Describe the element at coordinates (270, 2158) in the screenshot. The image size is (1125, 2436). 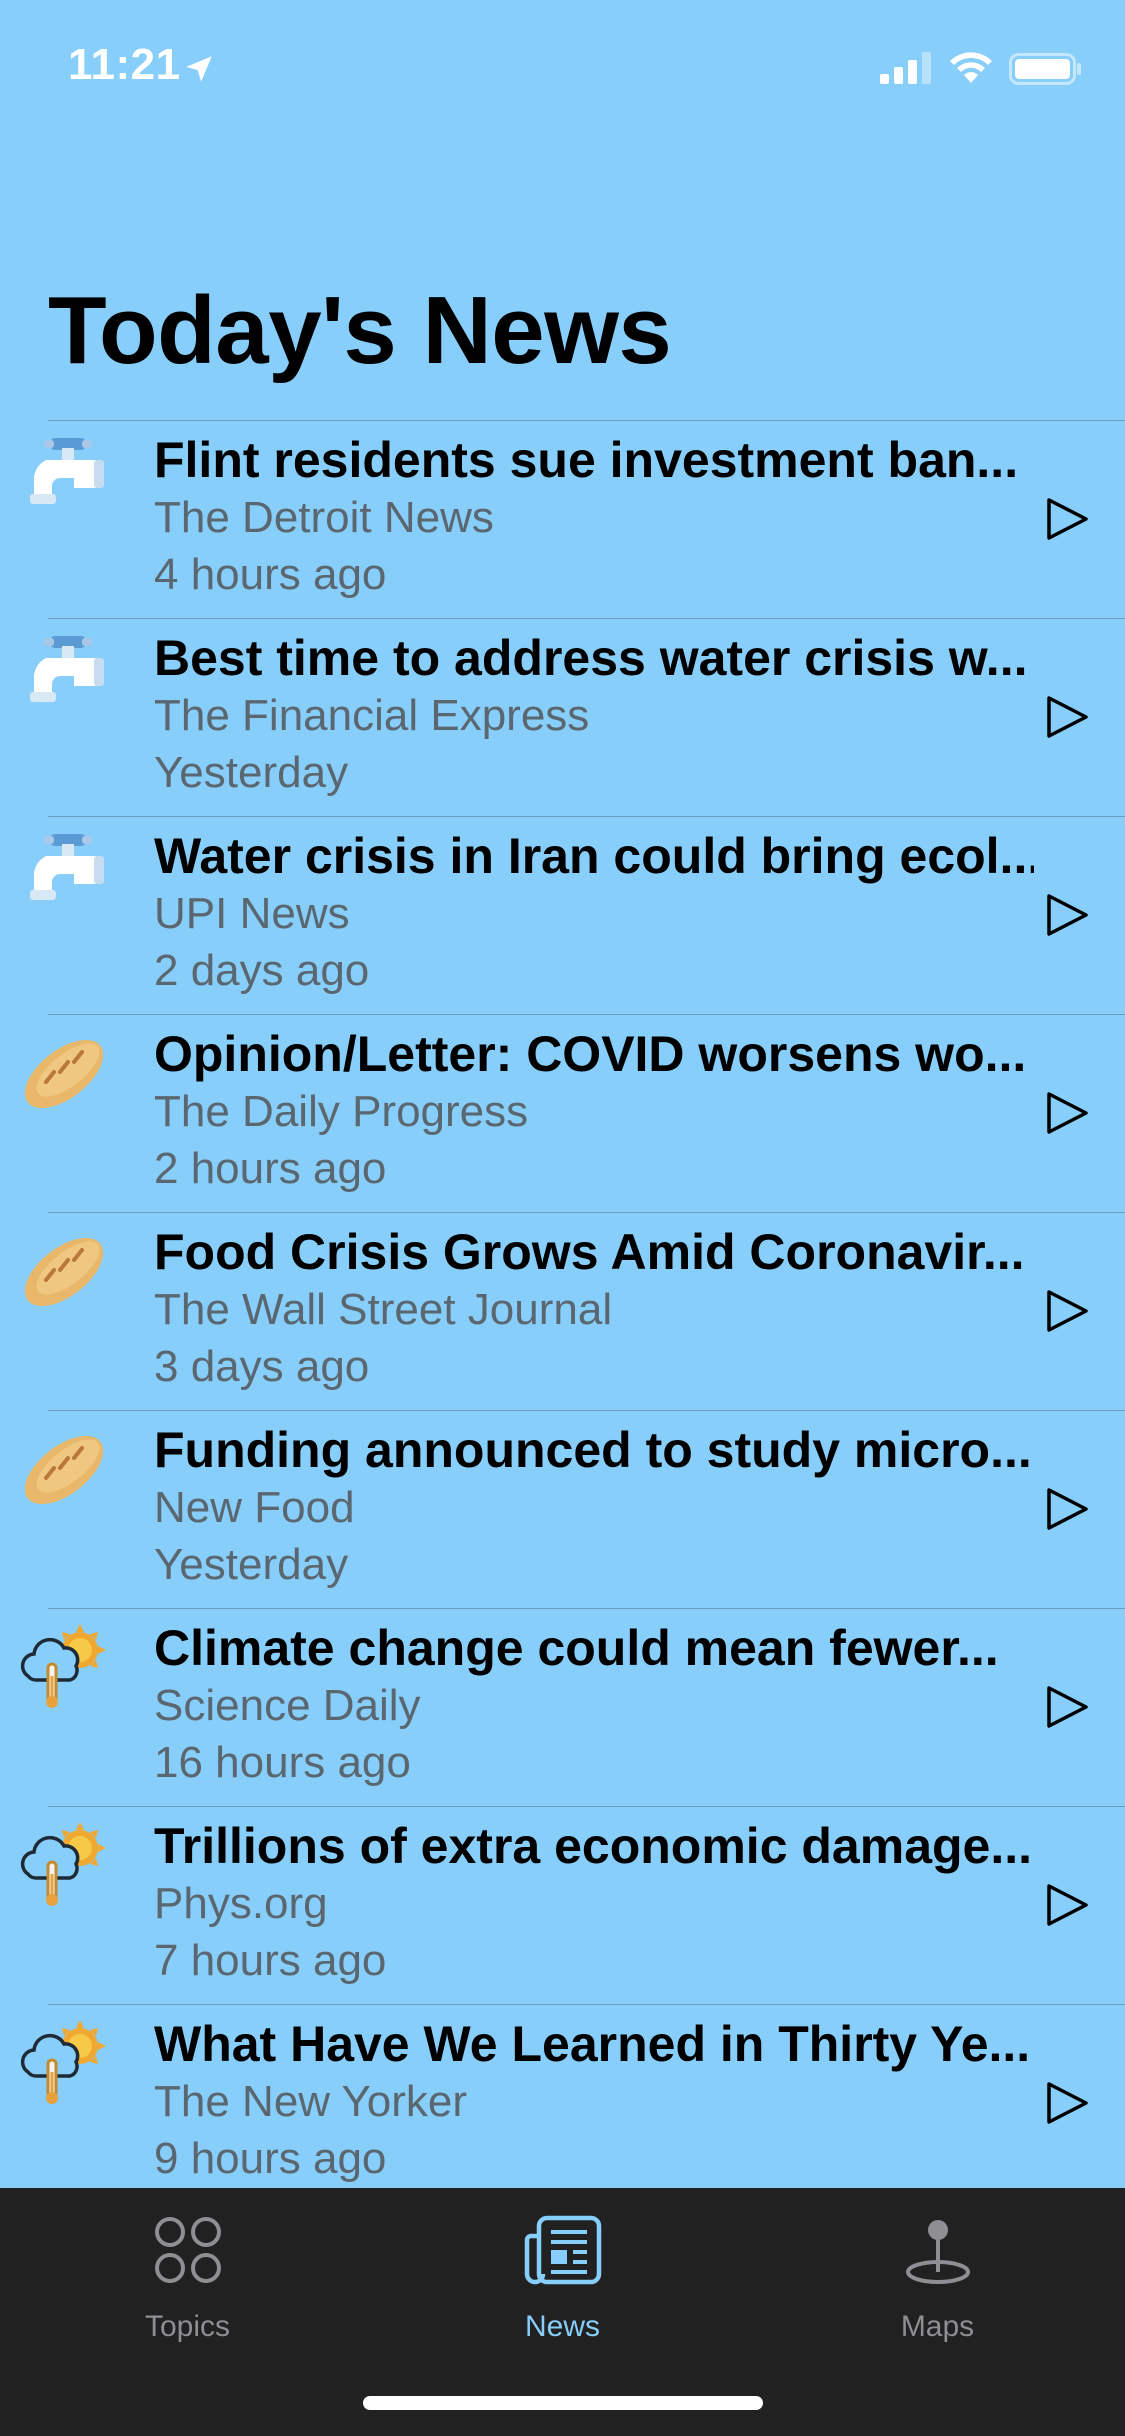
I see `news-time: 9 hours ago` at that location.